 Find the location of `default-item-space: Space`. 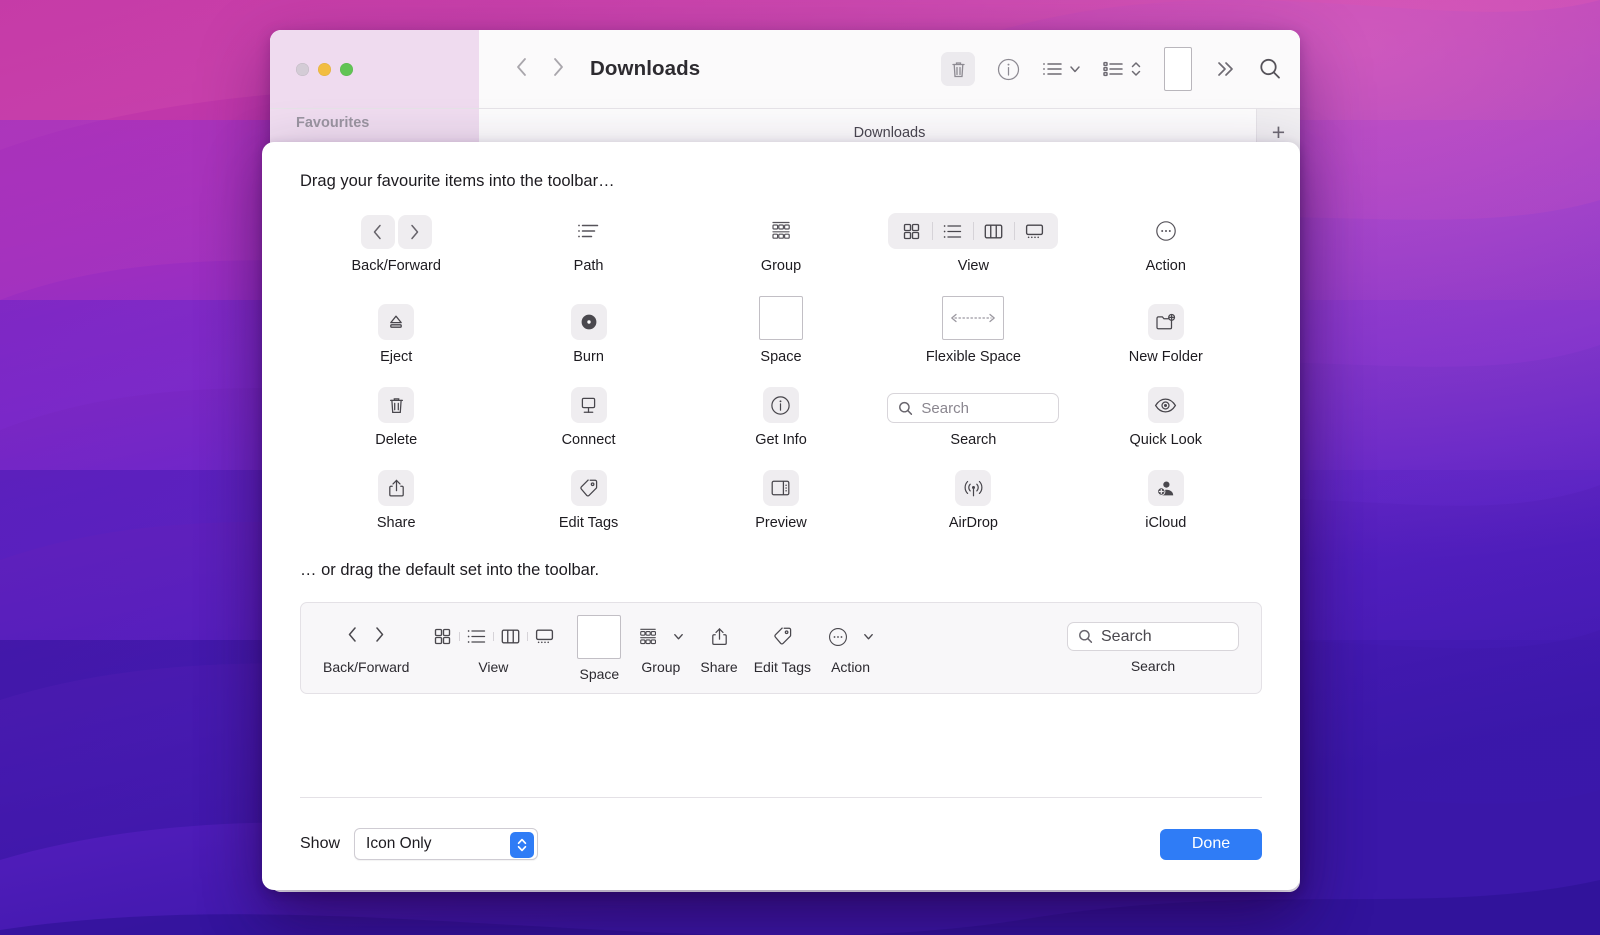

default-item-space: Space is located at coordinates (599, 648).